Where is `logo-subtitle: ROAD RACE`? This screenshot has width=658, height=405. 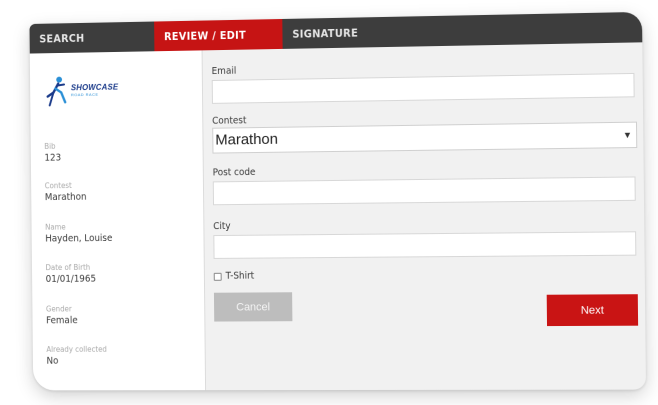
logo-subtitle: ROAD RACE is located at coordinates (84, 94).